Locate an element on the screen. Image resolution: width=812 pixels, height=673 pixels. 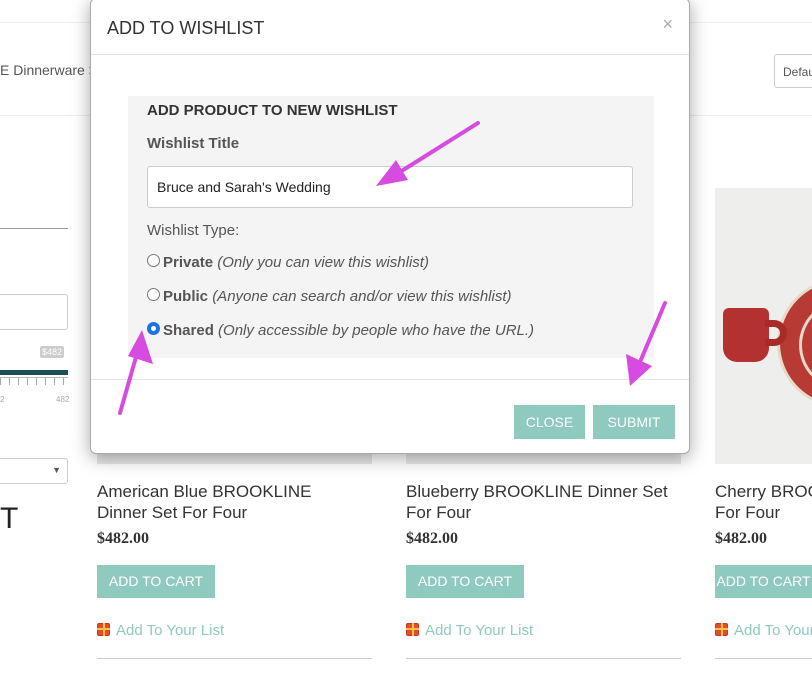
sort-select: Defau is located at coordinates (793, 71).